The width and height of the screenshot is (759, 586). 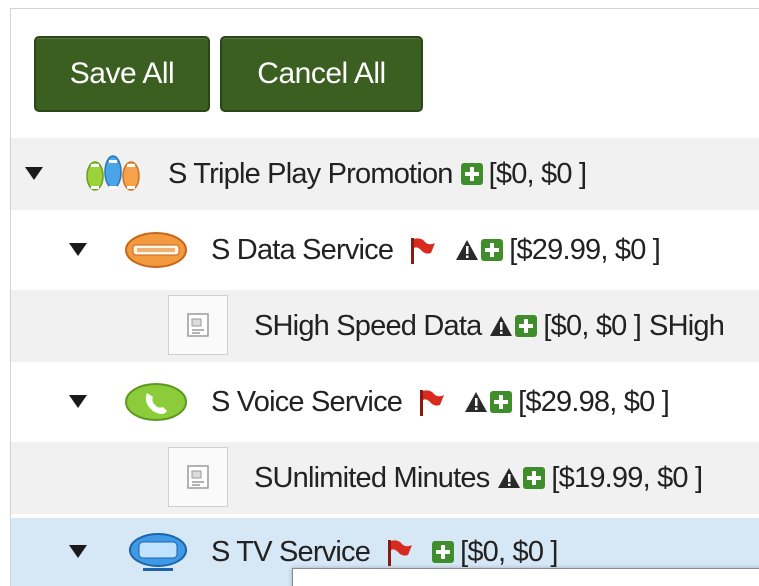 What do you see at coordinates (594, 401) in the screenshot?
I see `voice-service-price: [$29.98, $0 ]` at bounding box center [594, 401].